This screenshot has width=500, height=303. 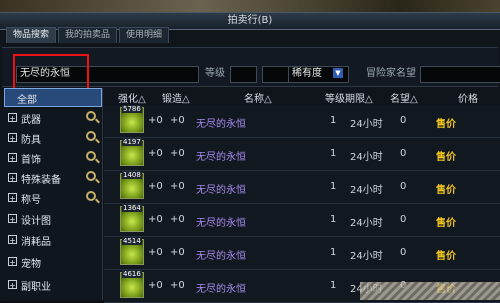 I want to click on header-name: 名称△, so click(x=258, y=97).